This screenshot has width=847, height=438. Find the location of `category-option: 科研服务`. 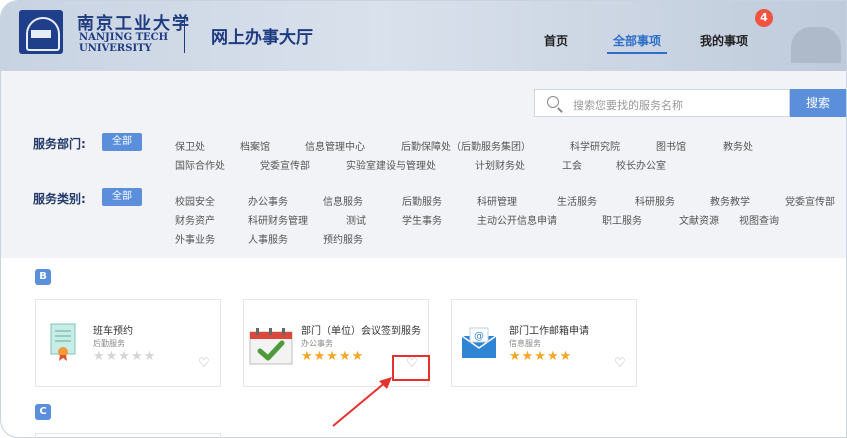

category-option: 科研服务 is located at coordinates (655, 200).